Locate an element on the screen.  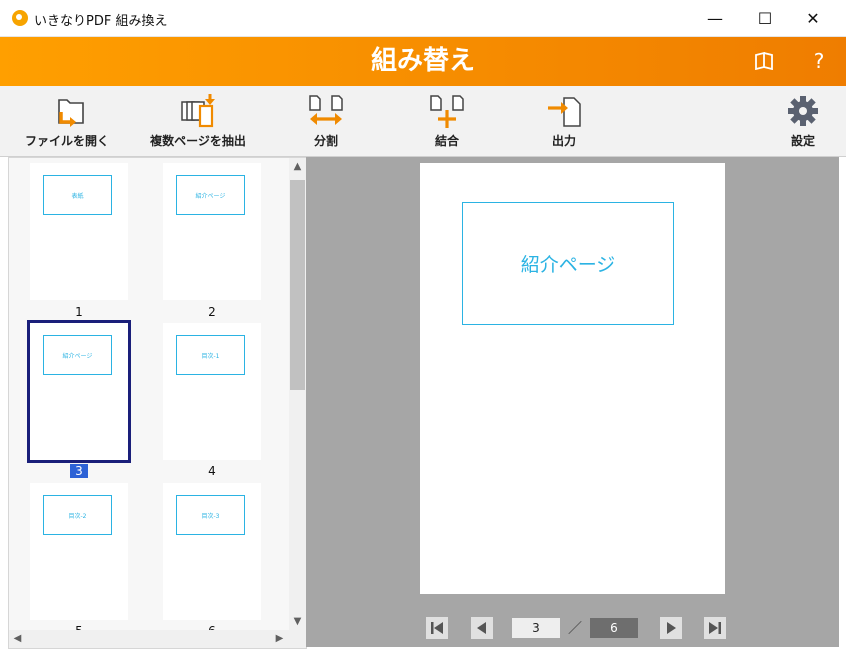
open-file-button: ファイルを開く is located at coordinates (67, 124).